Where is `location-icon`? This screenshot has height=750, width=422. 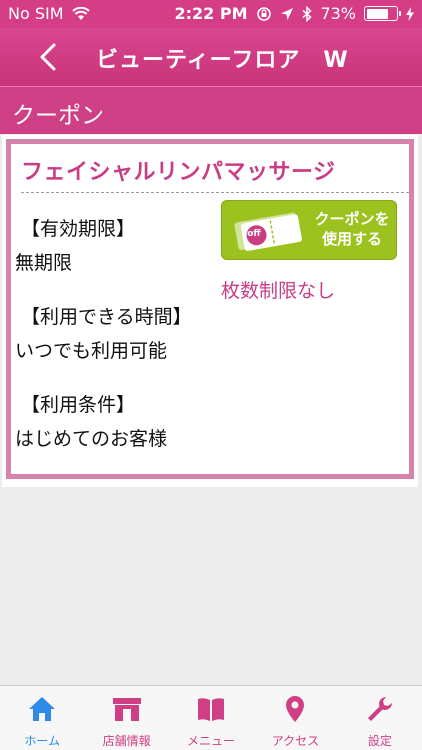 location-icon is located at coordinates (287, 13).